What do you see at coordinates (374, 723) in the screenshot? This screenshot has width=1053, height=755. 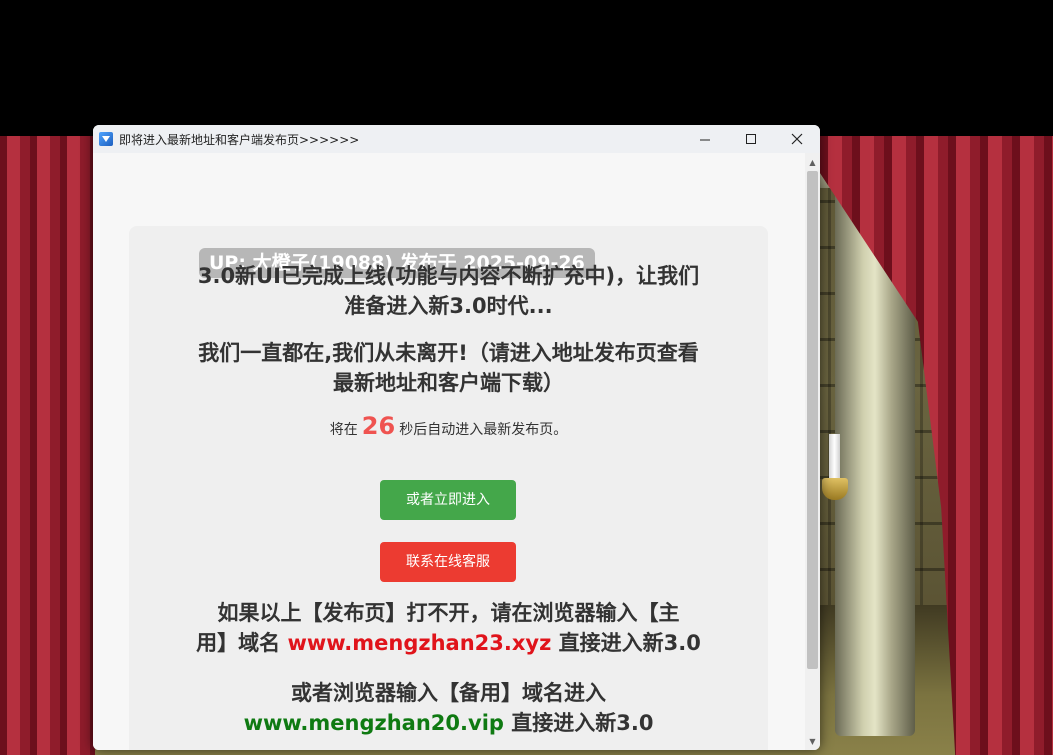 I see `backup-domain-link: www.mengzhan20.vip` at bounding box center [374, 723].